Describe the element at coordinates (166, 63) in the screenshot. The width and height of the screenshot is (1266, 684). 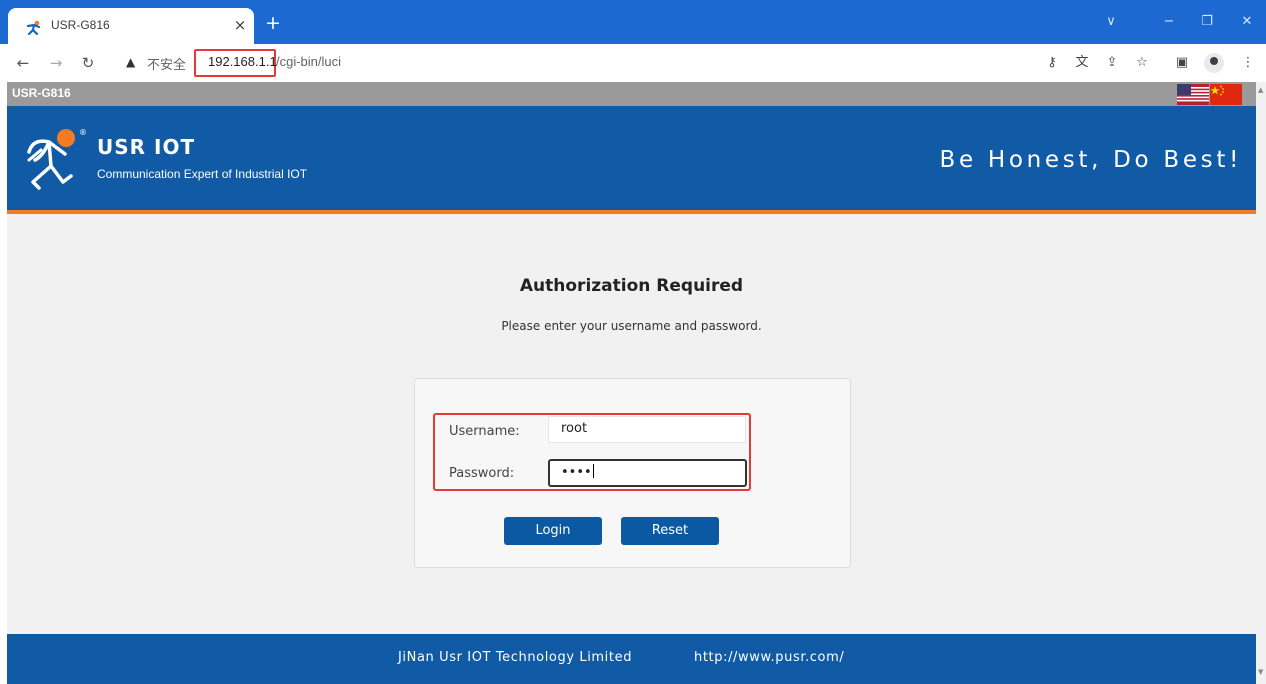
I see `insecure-label: 不安全` at that location.